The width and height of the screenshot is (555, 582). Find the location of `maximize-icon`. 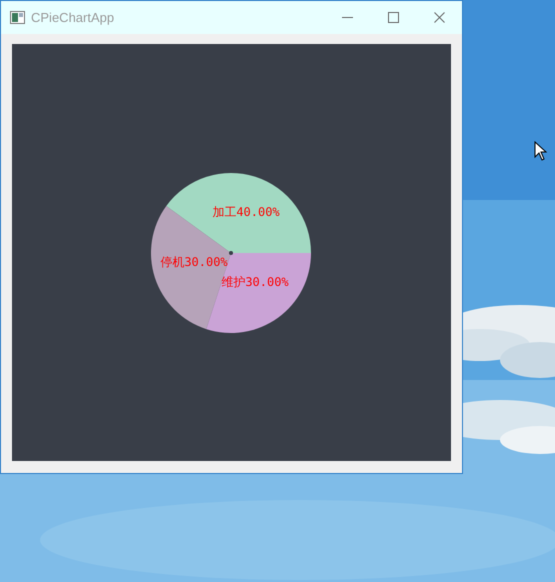

maximize-icon is located at coordinates (393, 17).